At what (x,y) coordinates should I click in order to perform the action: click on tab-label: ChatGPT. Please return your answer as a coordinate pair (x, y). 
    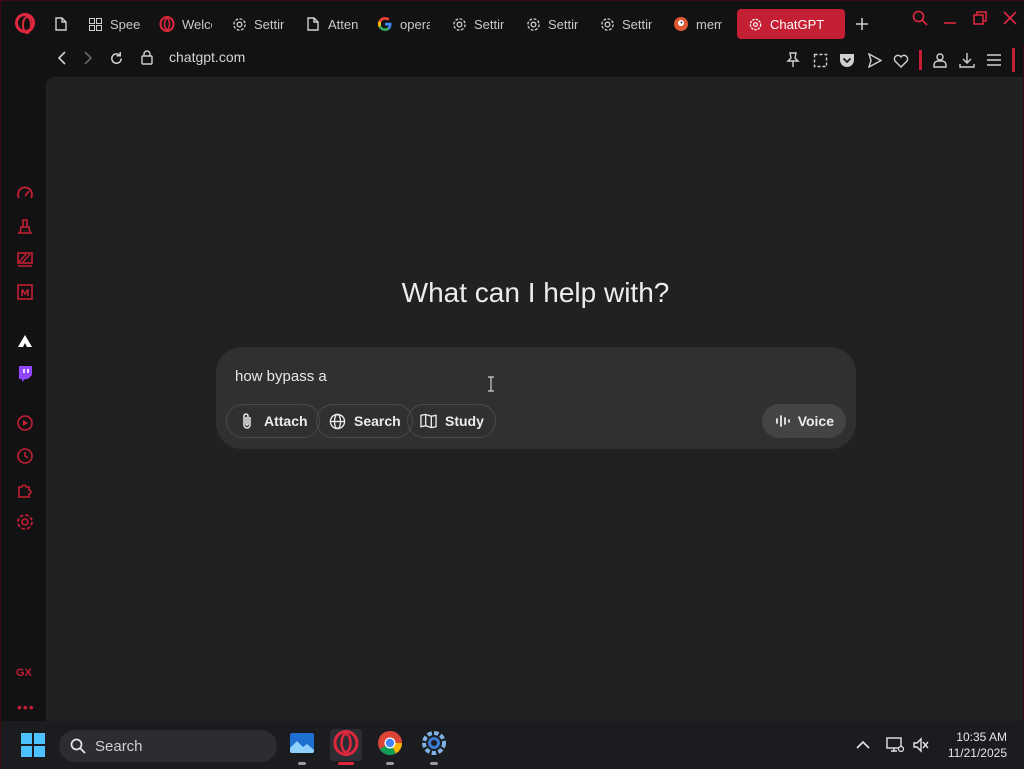
    Looking at the image, I should click on (797, 24).